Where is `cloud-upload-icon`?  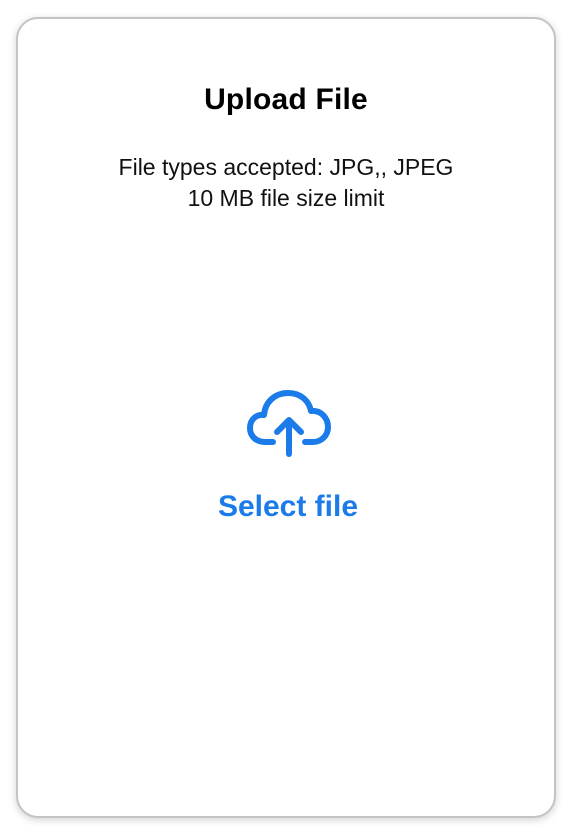 cloud-upload-icon is located at coordinates (289, 424).